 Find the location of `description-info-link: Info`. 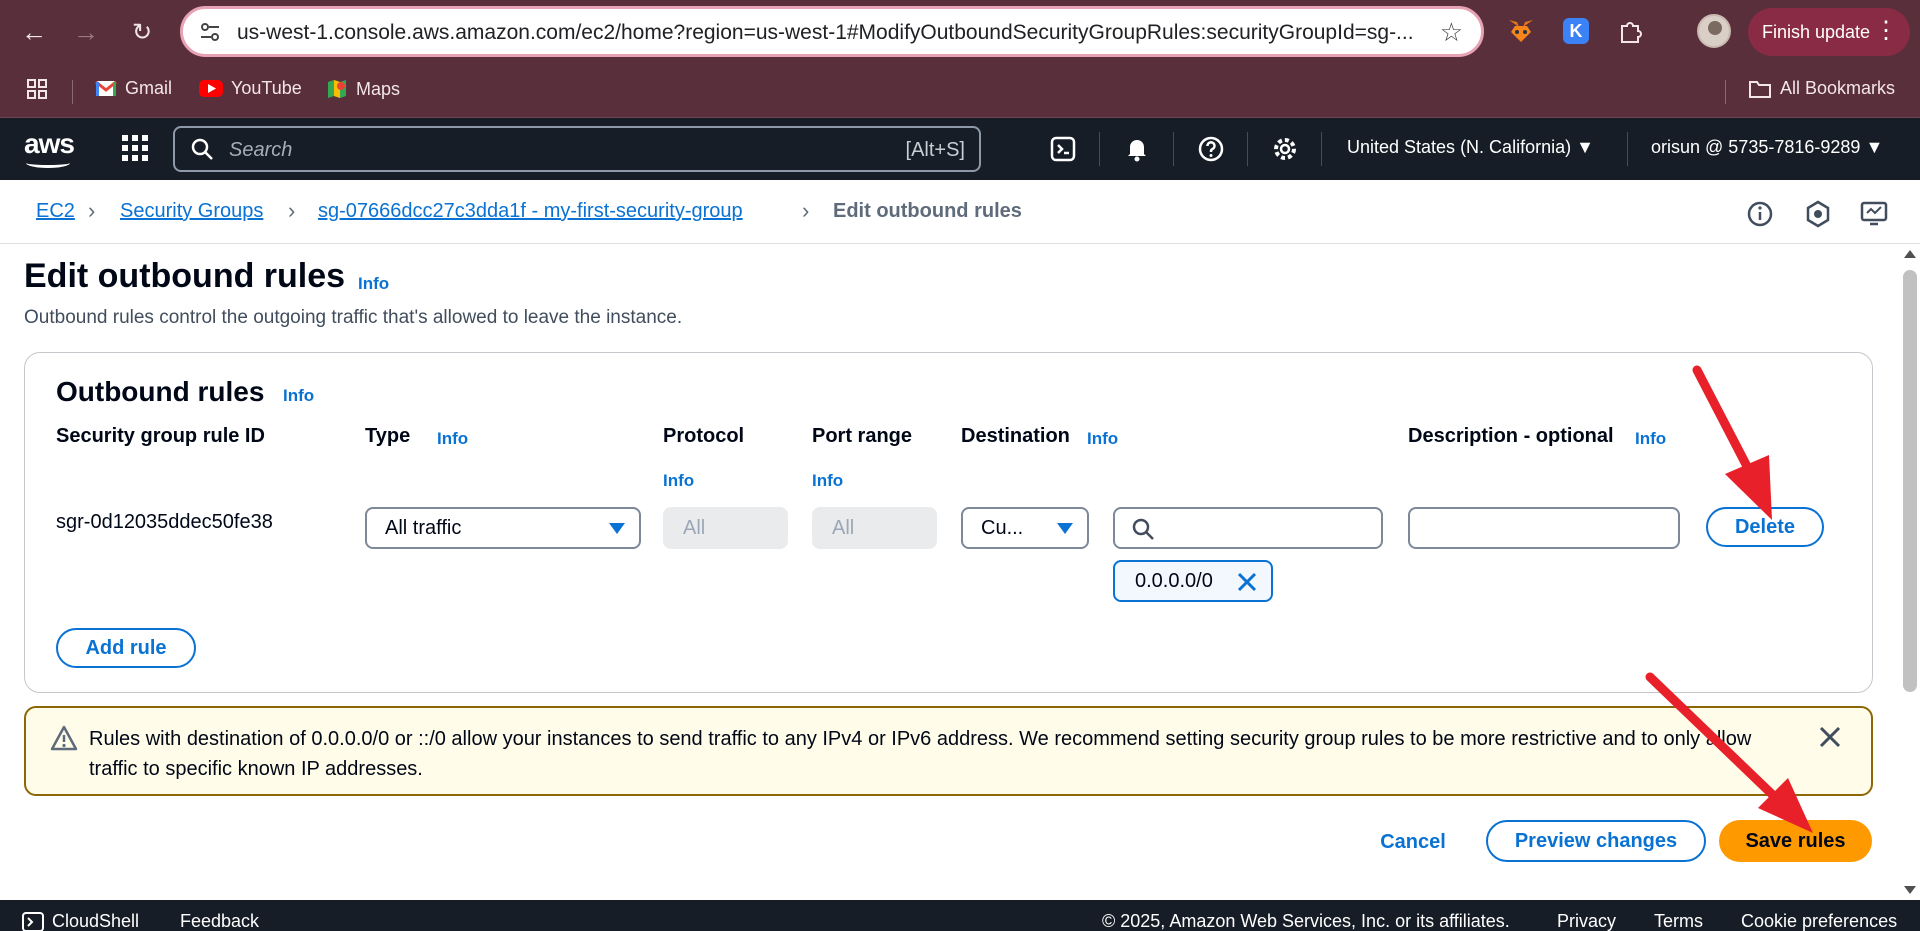

description-info-link: Info is located at coordinates (1650, 439).